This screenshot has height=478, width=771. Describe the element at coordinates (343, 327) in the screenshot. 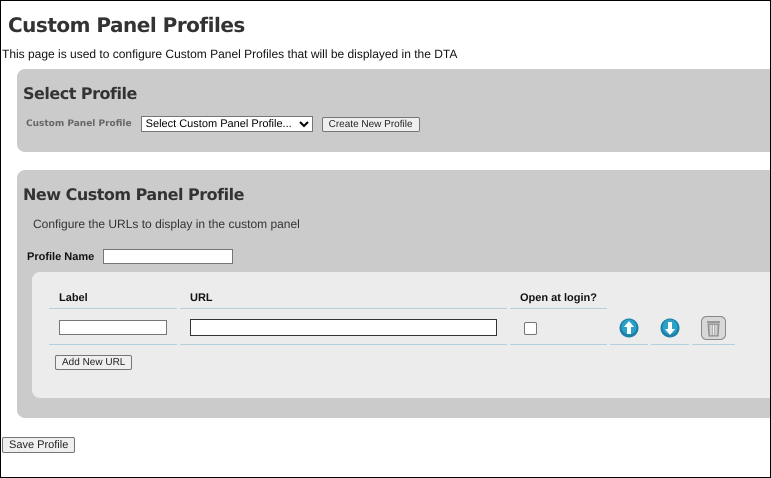

I see `url-field` at that location.